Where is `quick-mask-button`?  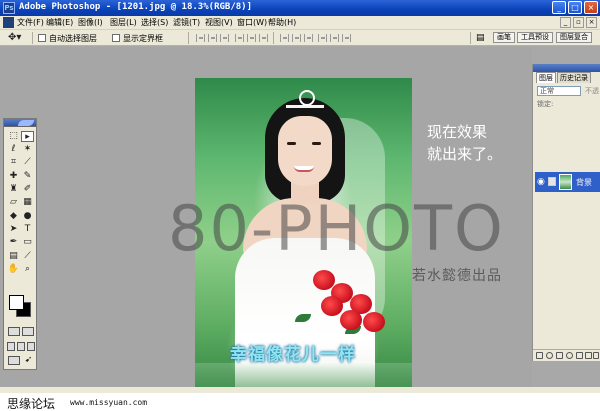 quick-mask-button is located at coordinates (28, 331).